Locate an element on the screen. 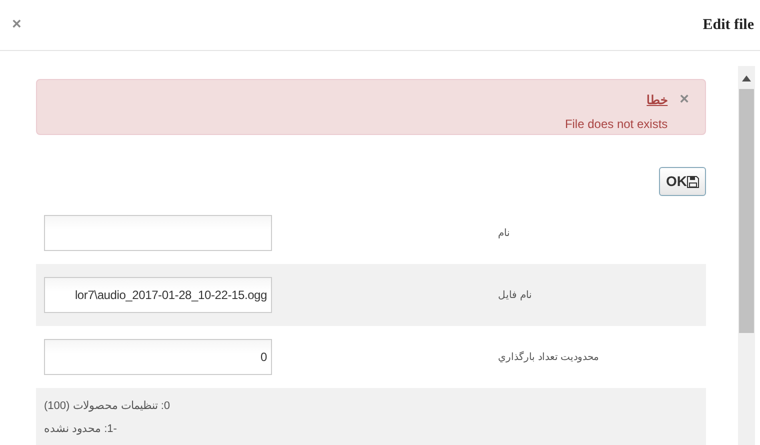 The image size is (760, 445). scrollbar-thumb is located at coordinates (746, 211).